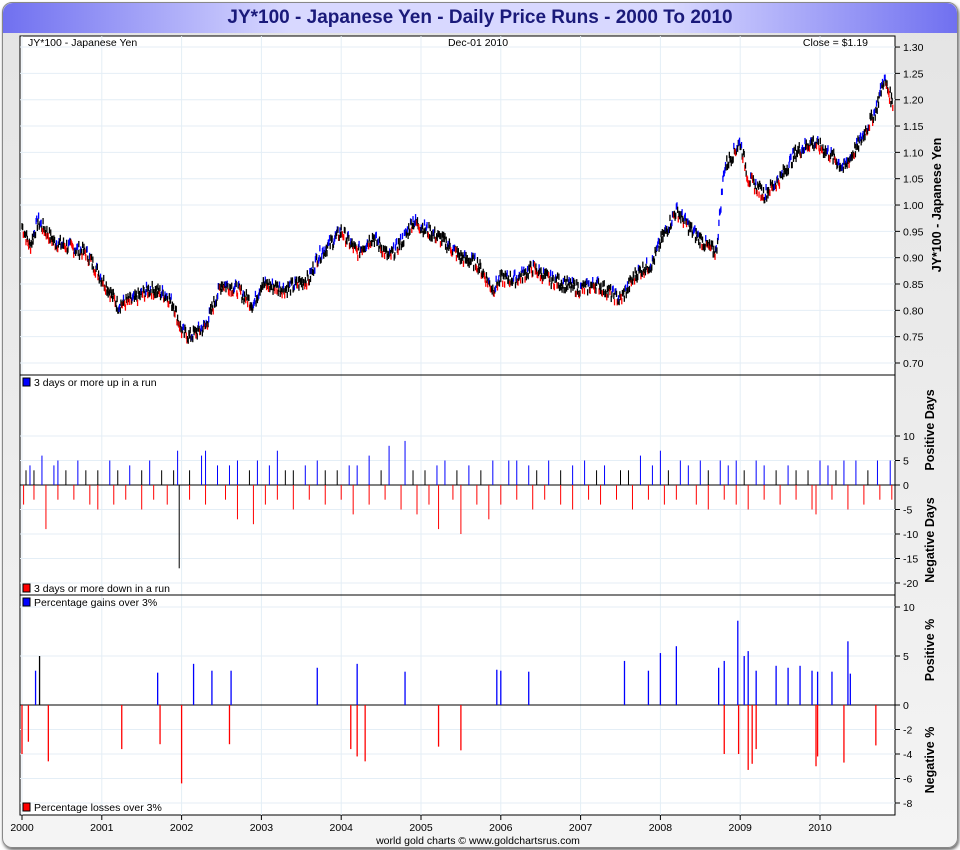 The image size is (960, 850). Describe the element at coordinates (262, 828) in the screenshot. I see `x-tick-label: 2003` at that location.